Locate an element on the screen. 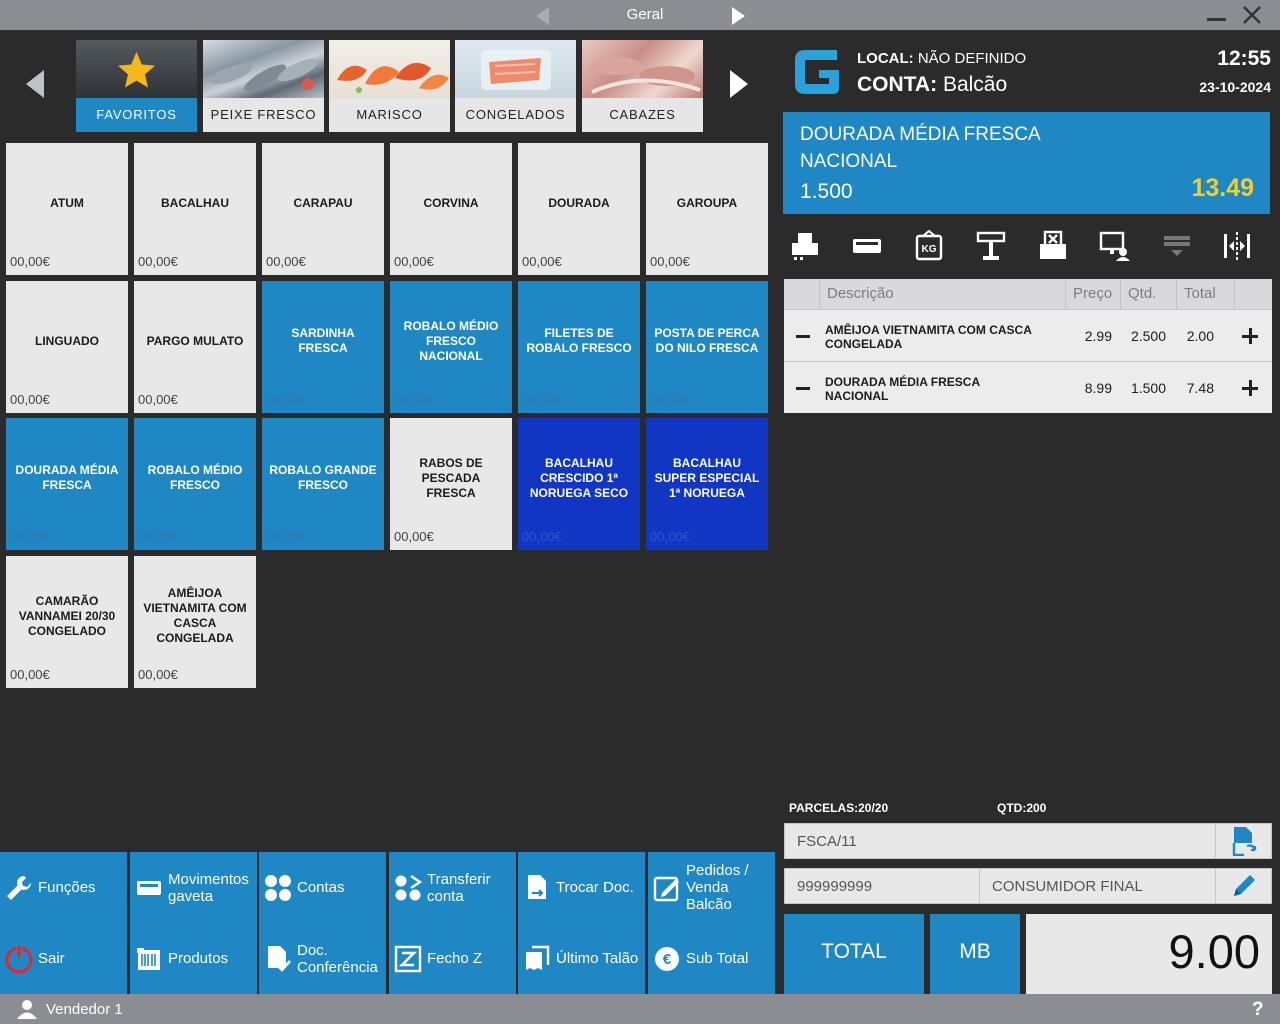  close-icon is located at coordinates (1252, 15).